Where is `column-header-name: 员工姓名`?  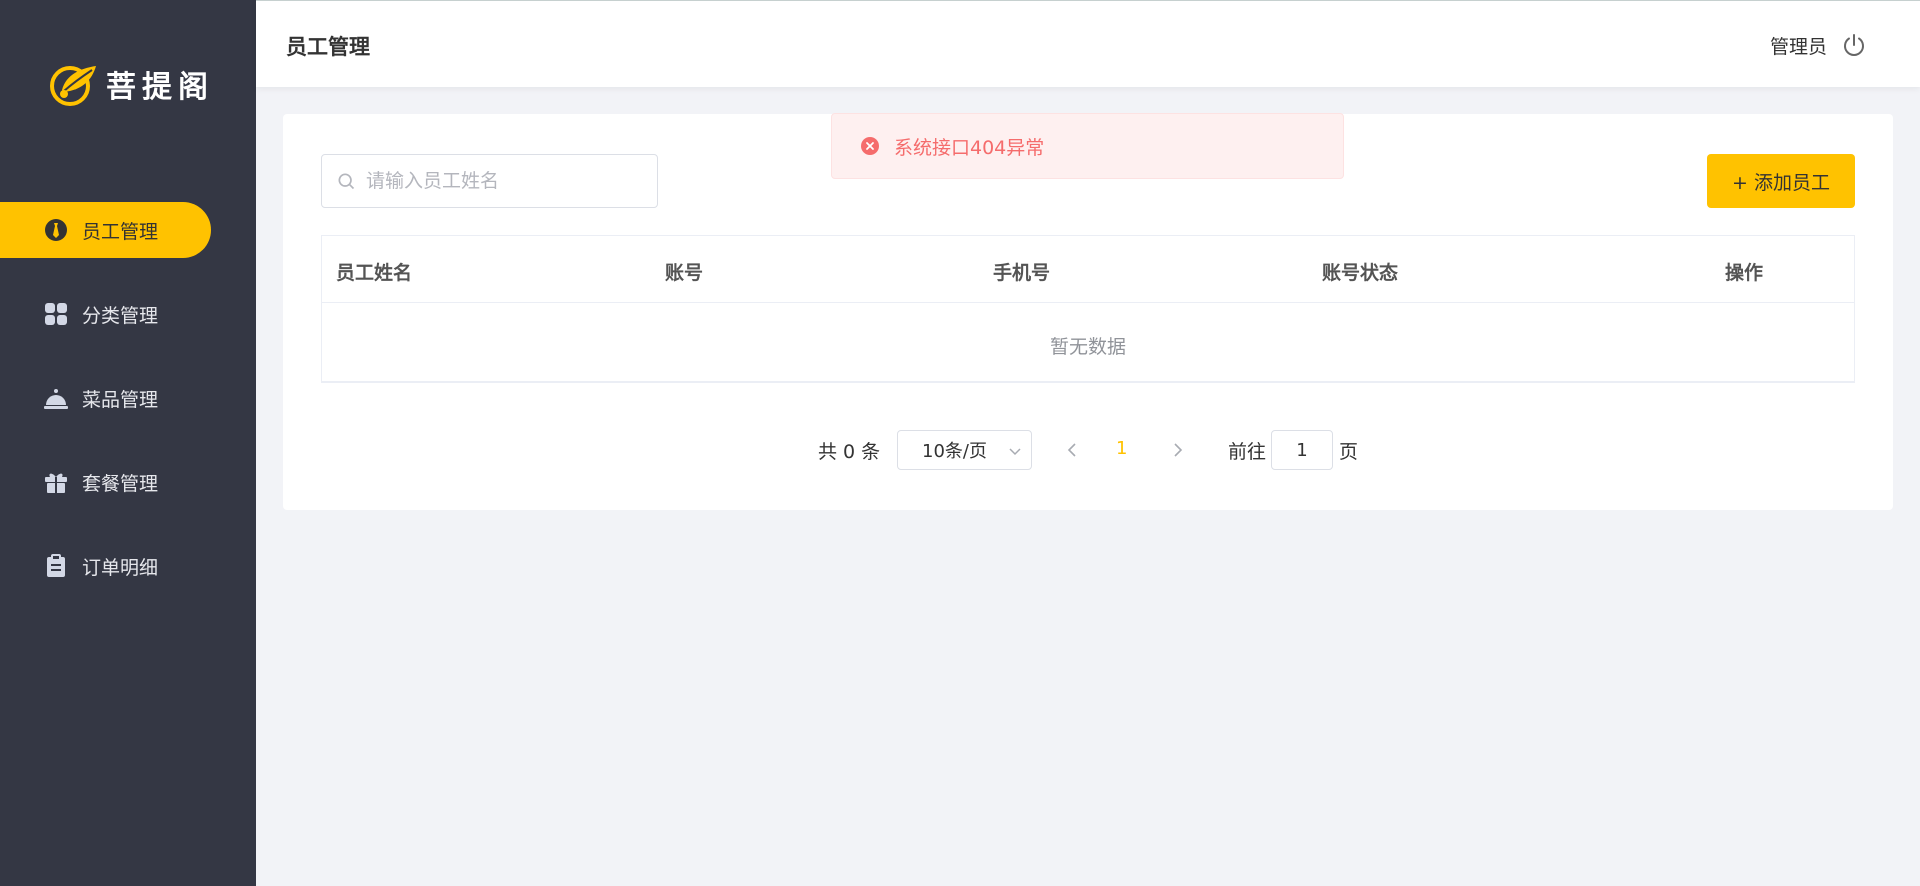
column-header-name: 员工姓名 is located at coordinates (374, 273).